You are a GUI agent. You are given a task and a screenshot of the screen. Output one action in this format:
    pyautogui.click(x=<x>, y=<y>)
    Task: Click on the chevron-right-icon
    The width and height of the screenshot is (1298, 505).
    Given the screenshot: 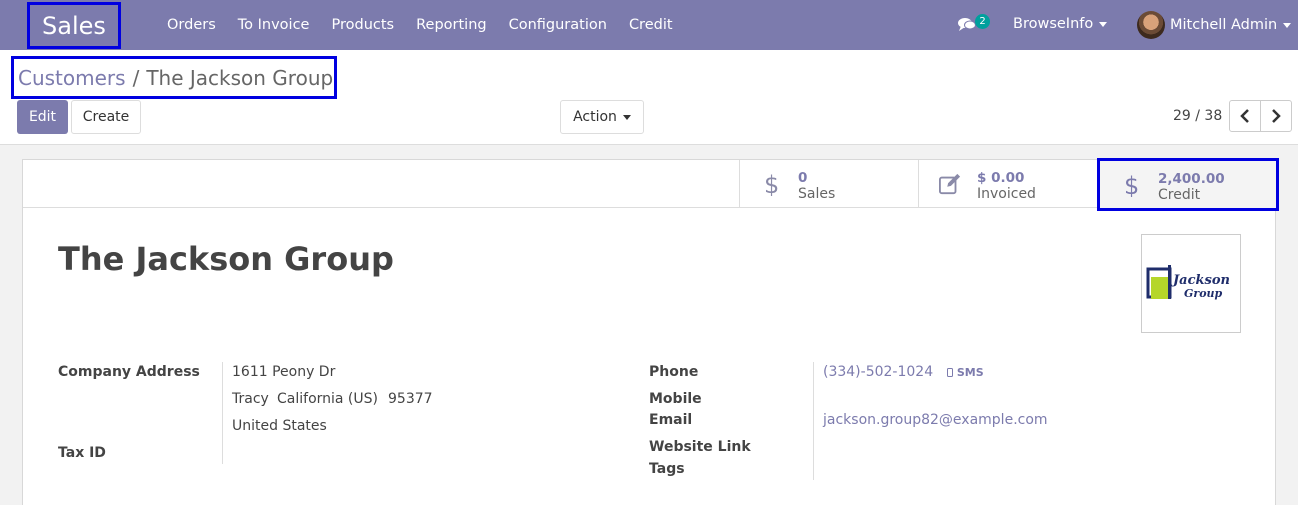 What is the action you would take?
    pyautogui.click(x=1276, y=116)
    